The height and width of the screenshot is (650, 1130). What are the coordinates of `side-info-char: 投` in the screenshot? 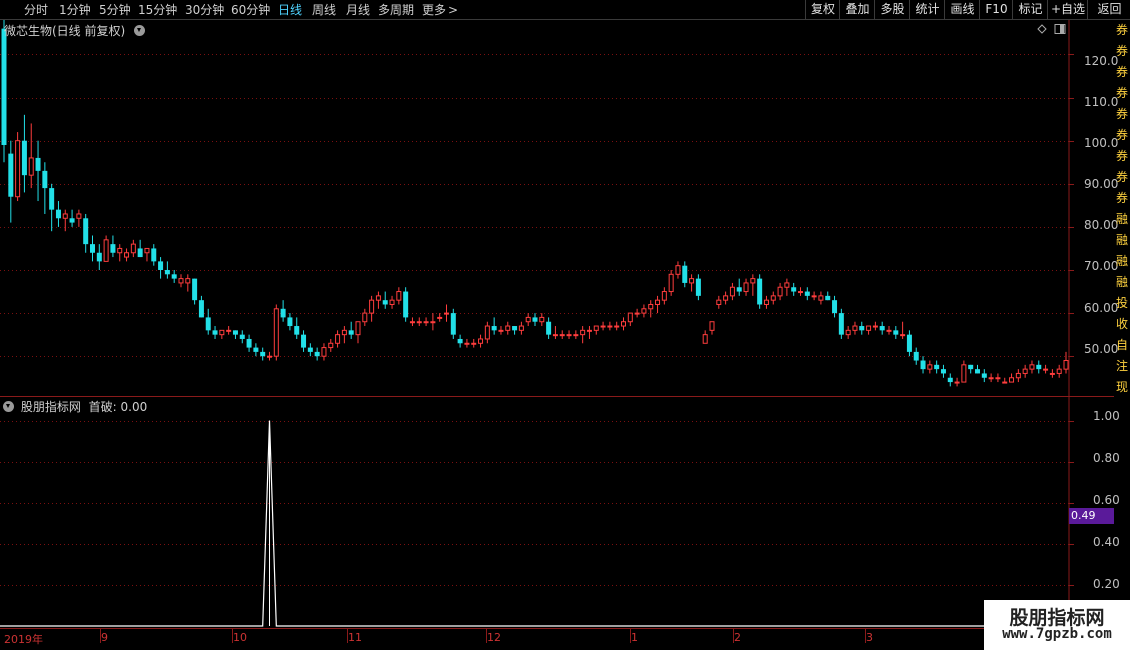 It's located at (1121, 303).